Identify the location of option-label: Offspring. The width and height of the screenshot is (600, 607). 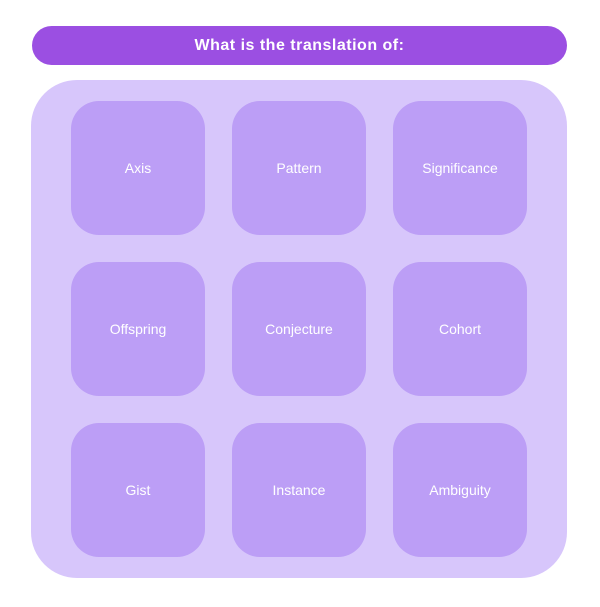
(138, 329).